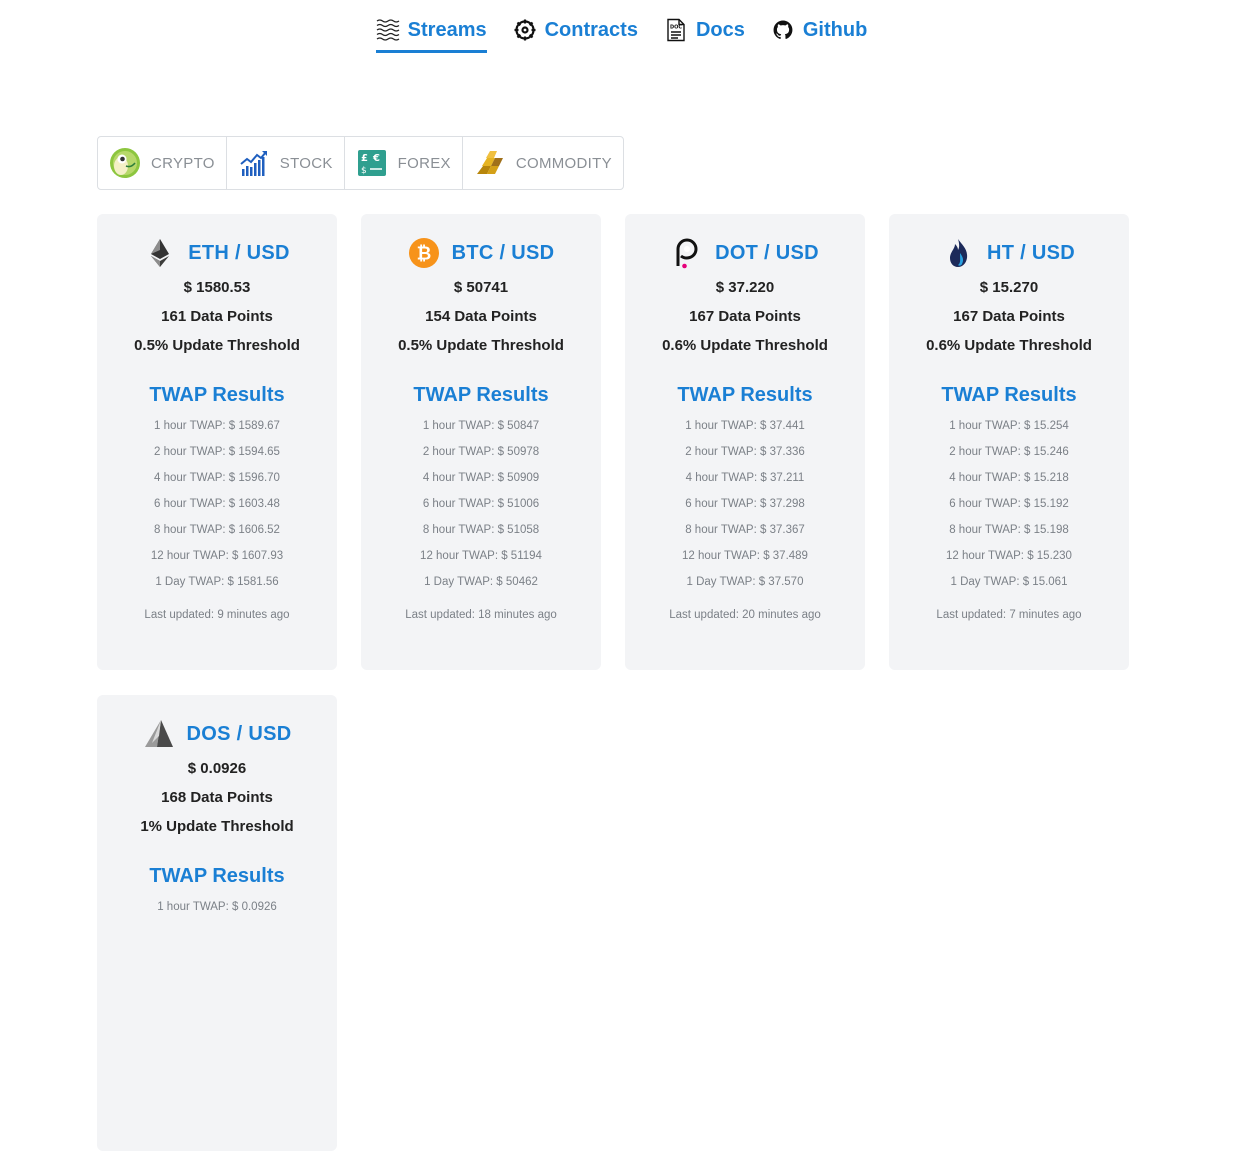 Image resolution: width=1243 pixels, height=1151 pixels. I want to click on card-header: DOT / USD, so click(745, 253).